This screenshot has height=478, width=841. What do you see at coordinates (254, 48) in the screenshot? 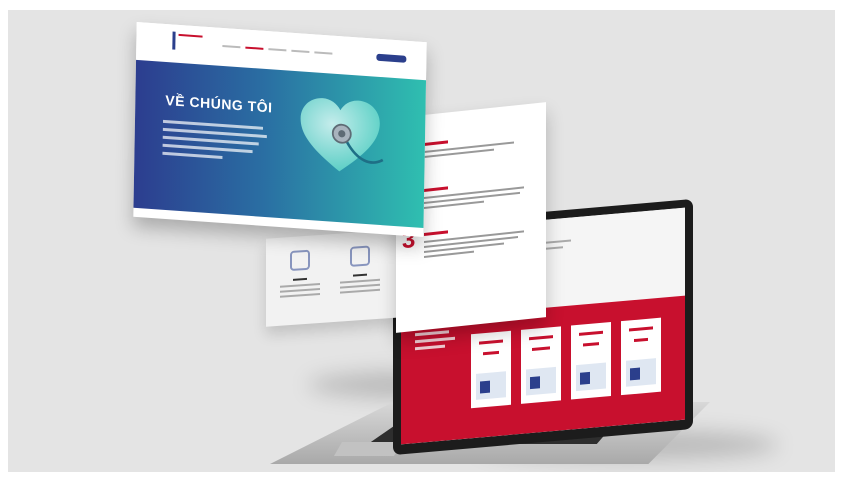
I see `nav-item-active` at bounding box center [254, 48].